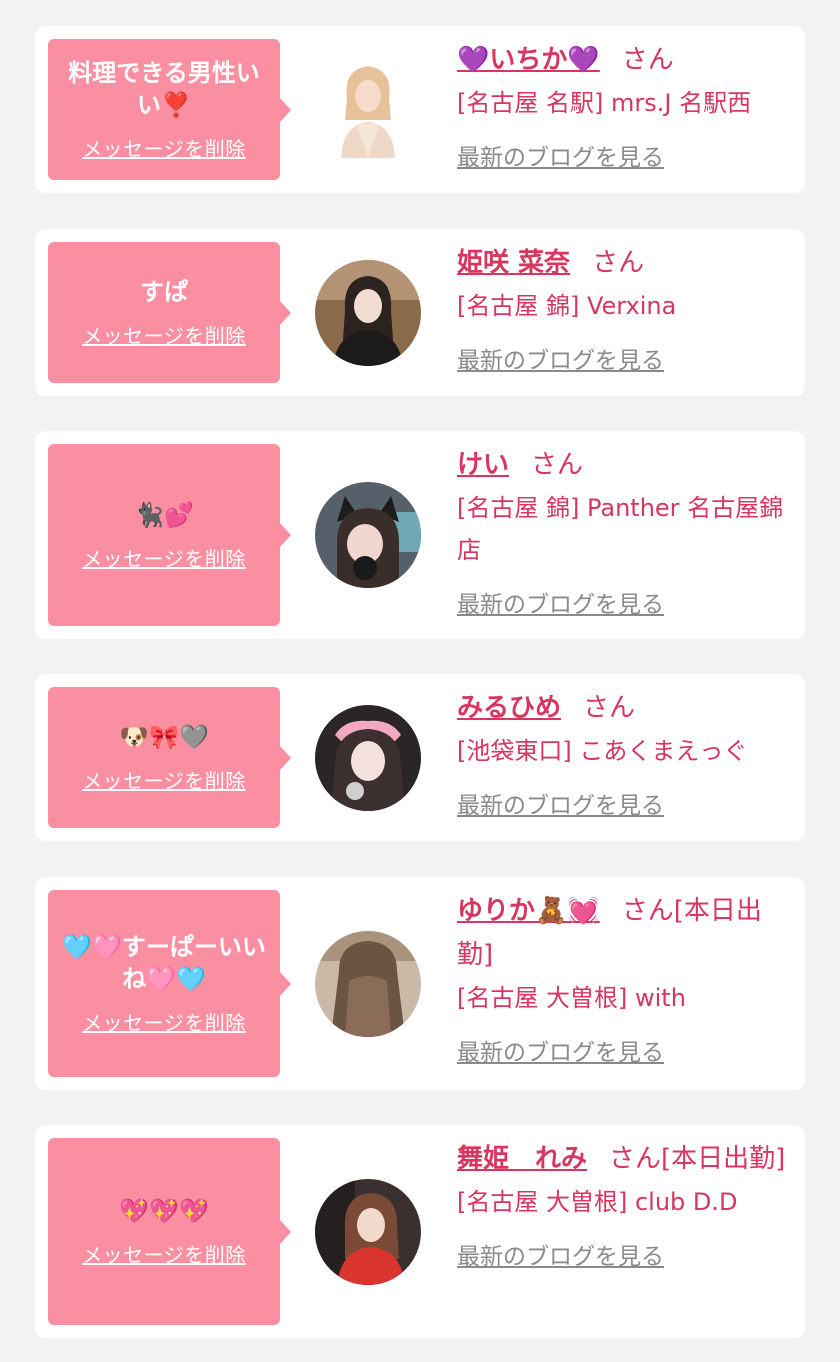 This screenshot has height=1362, width=840. What do you see at coordinates (164, 514) in the screenshot?
I see `message-text: 🐈‍⬛💕` at bounding box center [164, 514].